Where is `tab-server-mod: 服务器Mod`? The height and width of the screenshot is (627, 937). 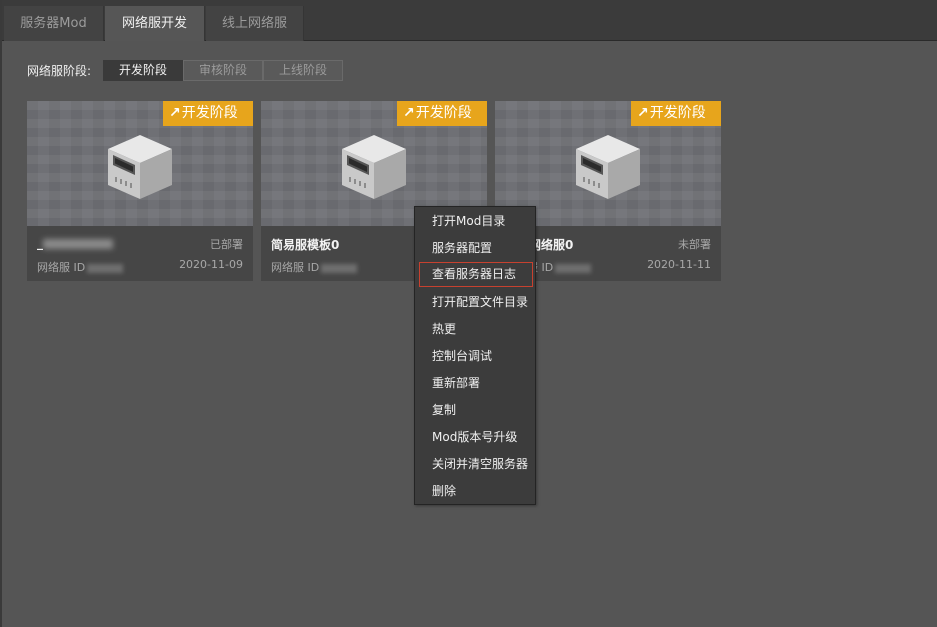 tab-server-mod: 服务器Mod is located at coordinates (54, 23).